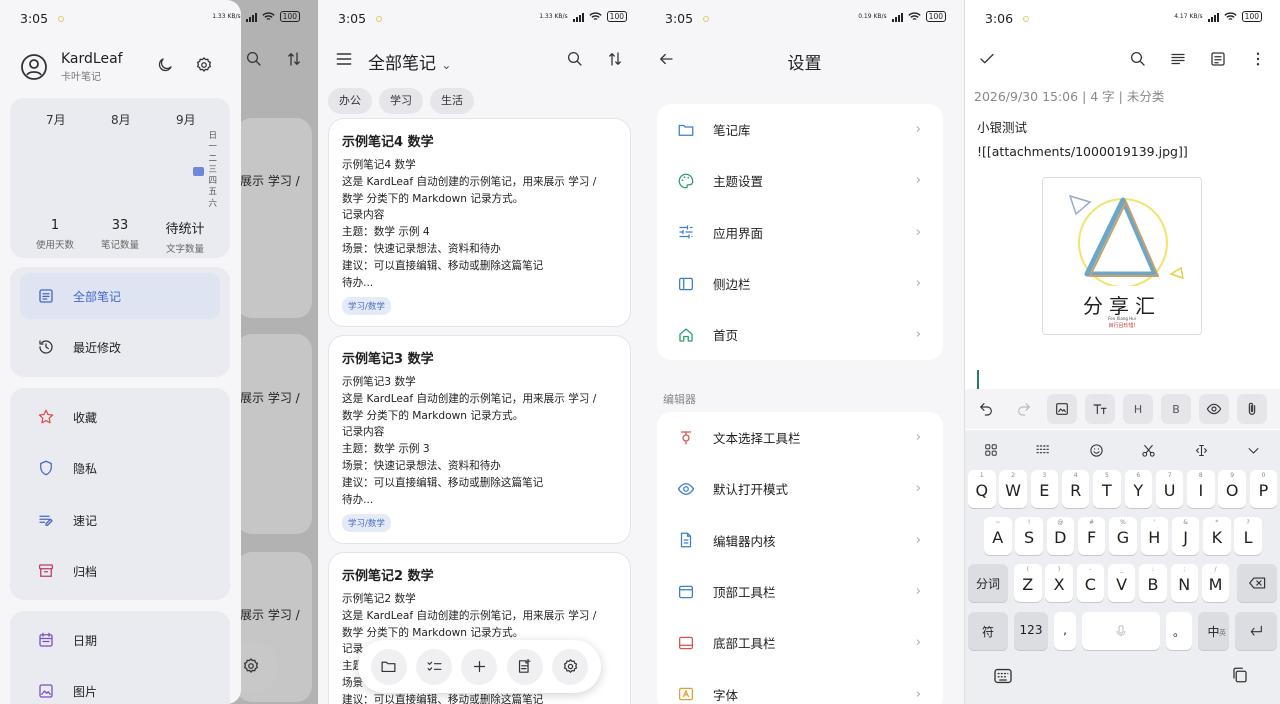 This screenshot has width=1280, height=704. Describe the element at coordinates (800, 642) in the screenshot. I see `settings-row-bottom-toolbar: 底部工具栏 ›` at that location.